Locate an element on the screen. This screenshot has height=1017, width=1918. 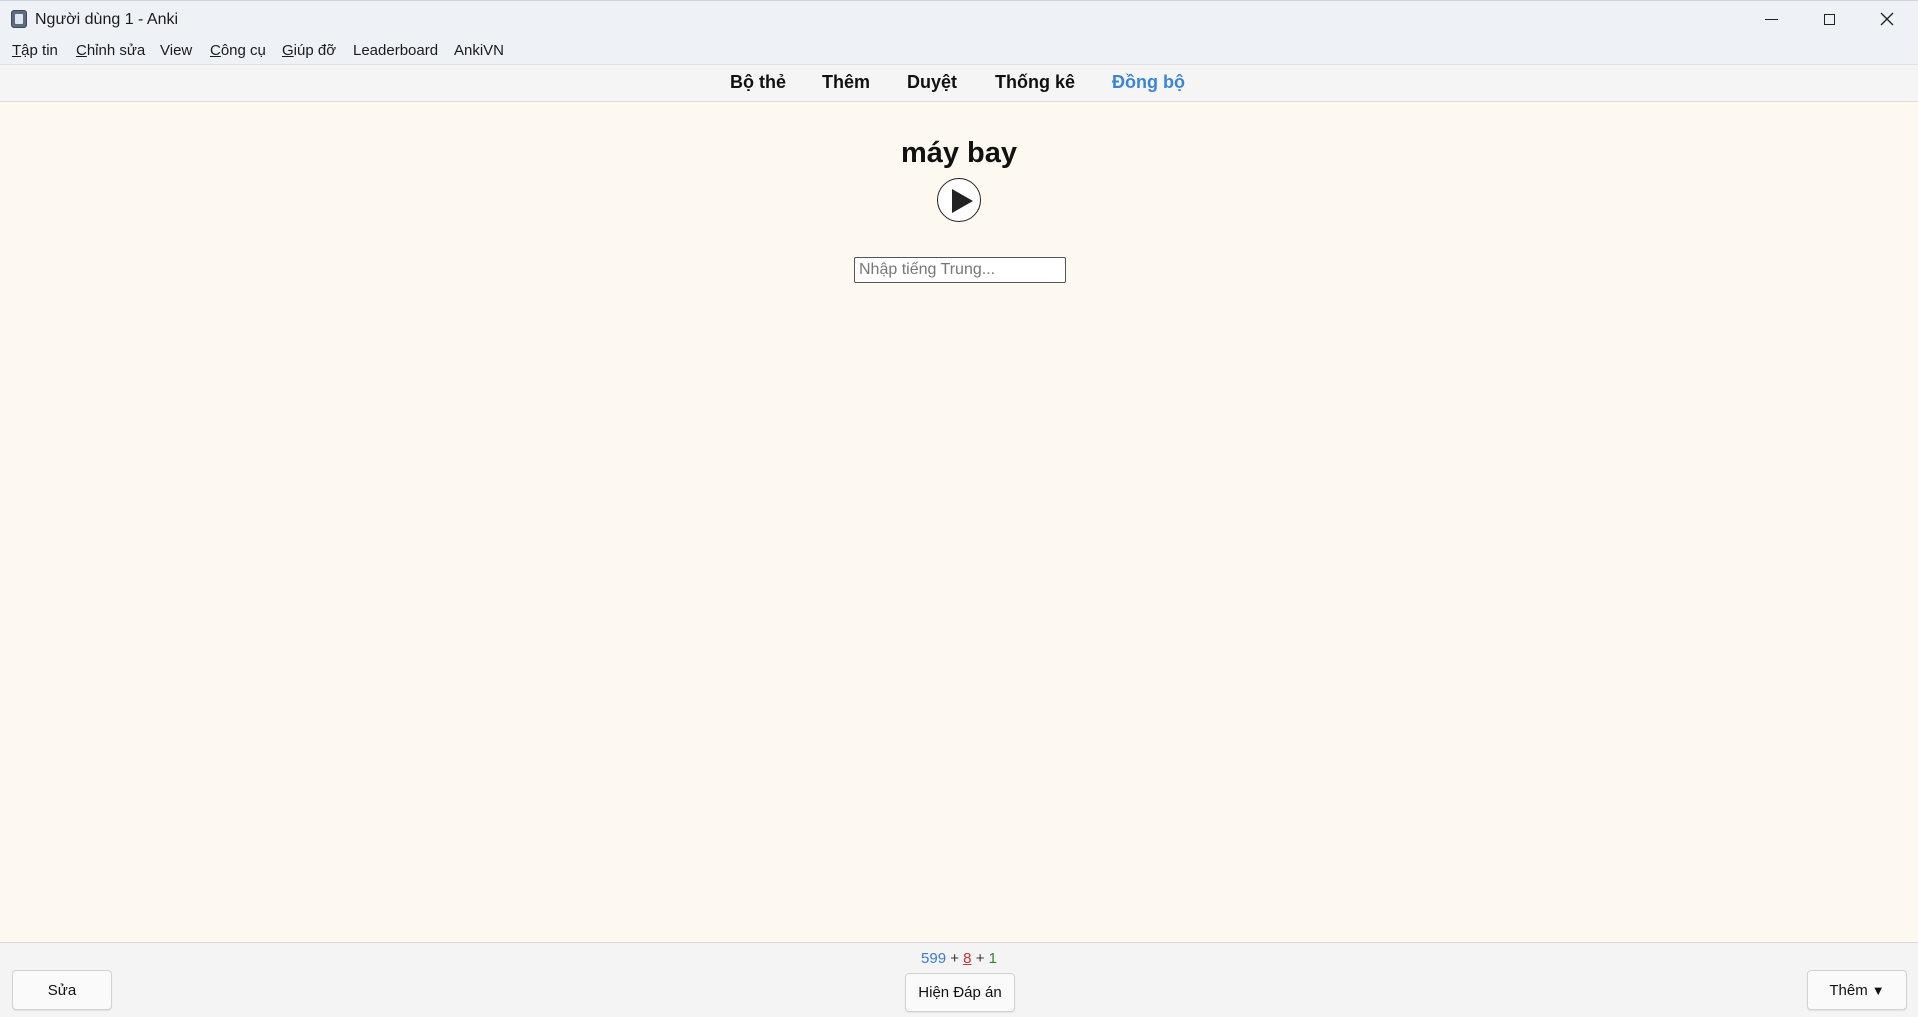
due-counts: 599 + 8 + 1 is located at coordinates (959, 958).